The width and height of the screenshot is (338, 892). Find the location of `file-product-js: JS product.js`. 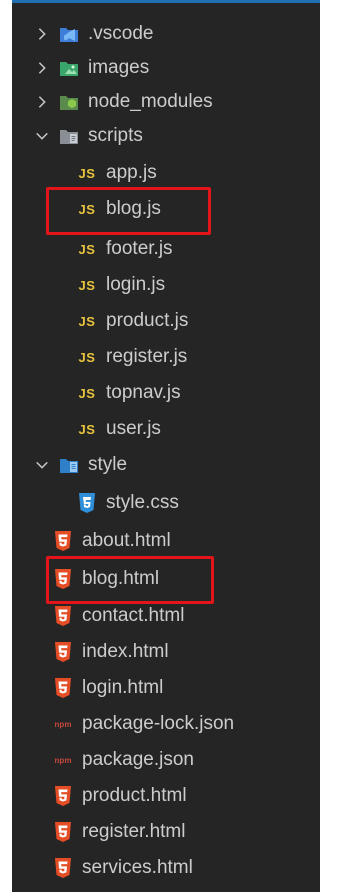

file-product-js: JS product.js is located at coordinates (166, 321).